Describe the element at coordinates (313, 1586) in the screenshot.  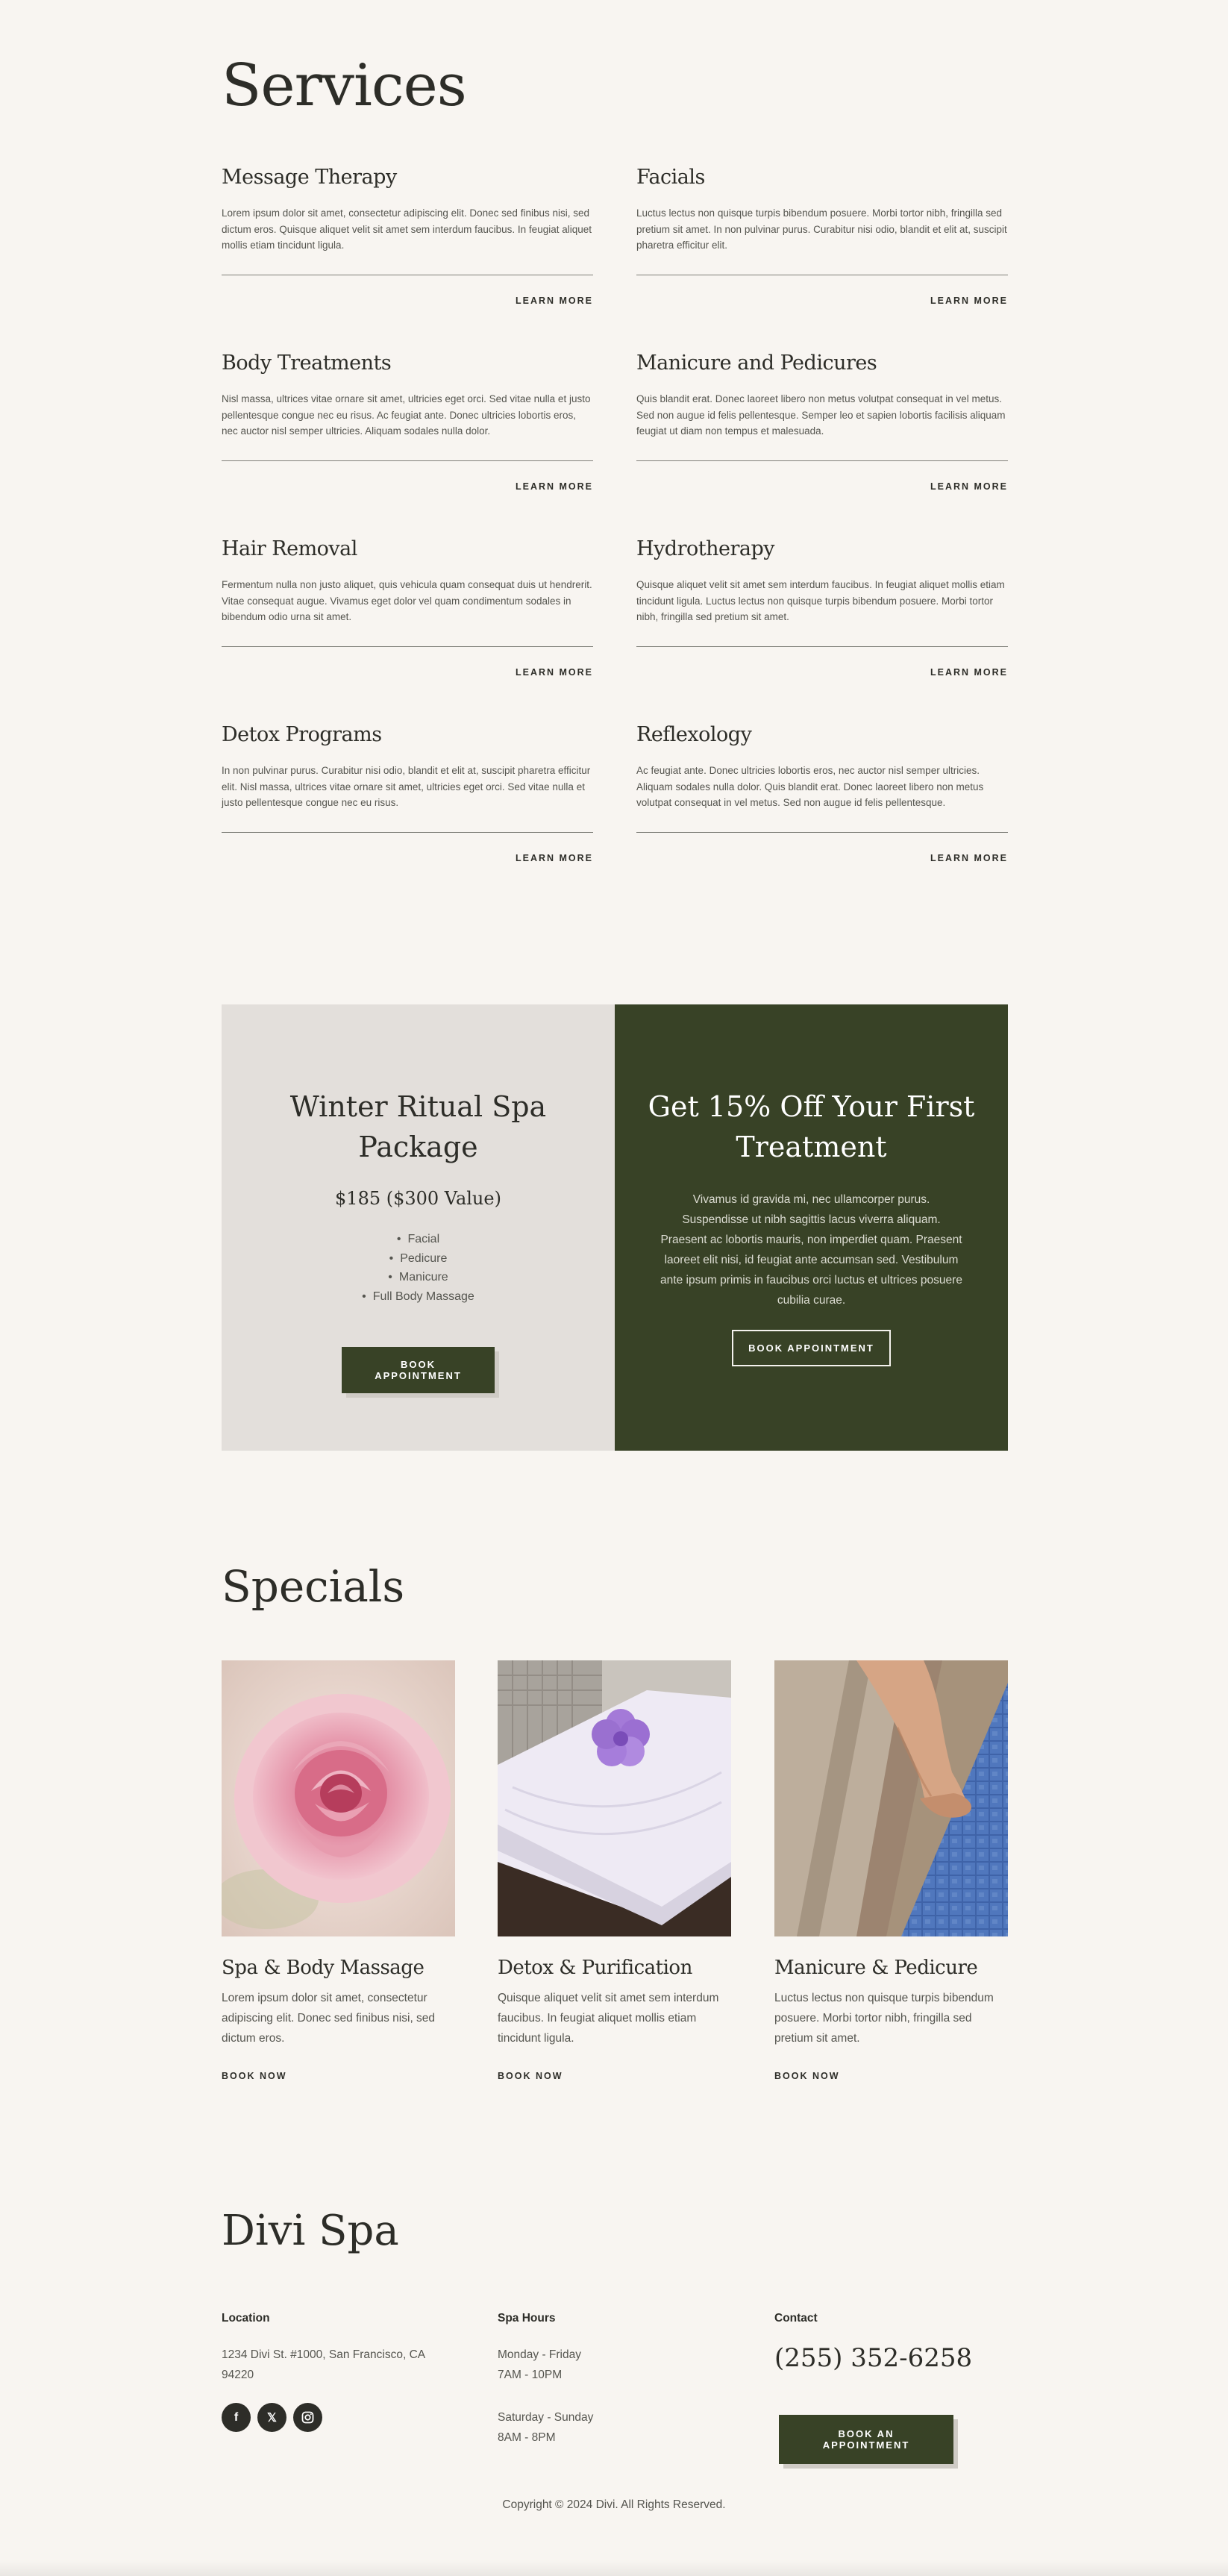
I see `specials-heading: Specials` at that location.